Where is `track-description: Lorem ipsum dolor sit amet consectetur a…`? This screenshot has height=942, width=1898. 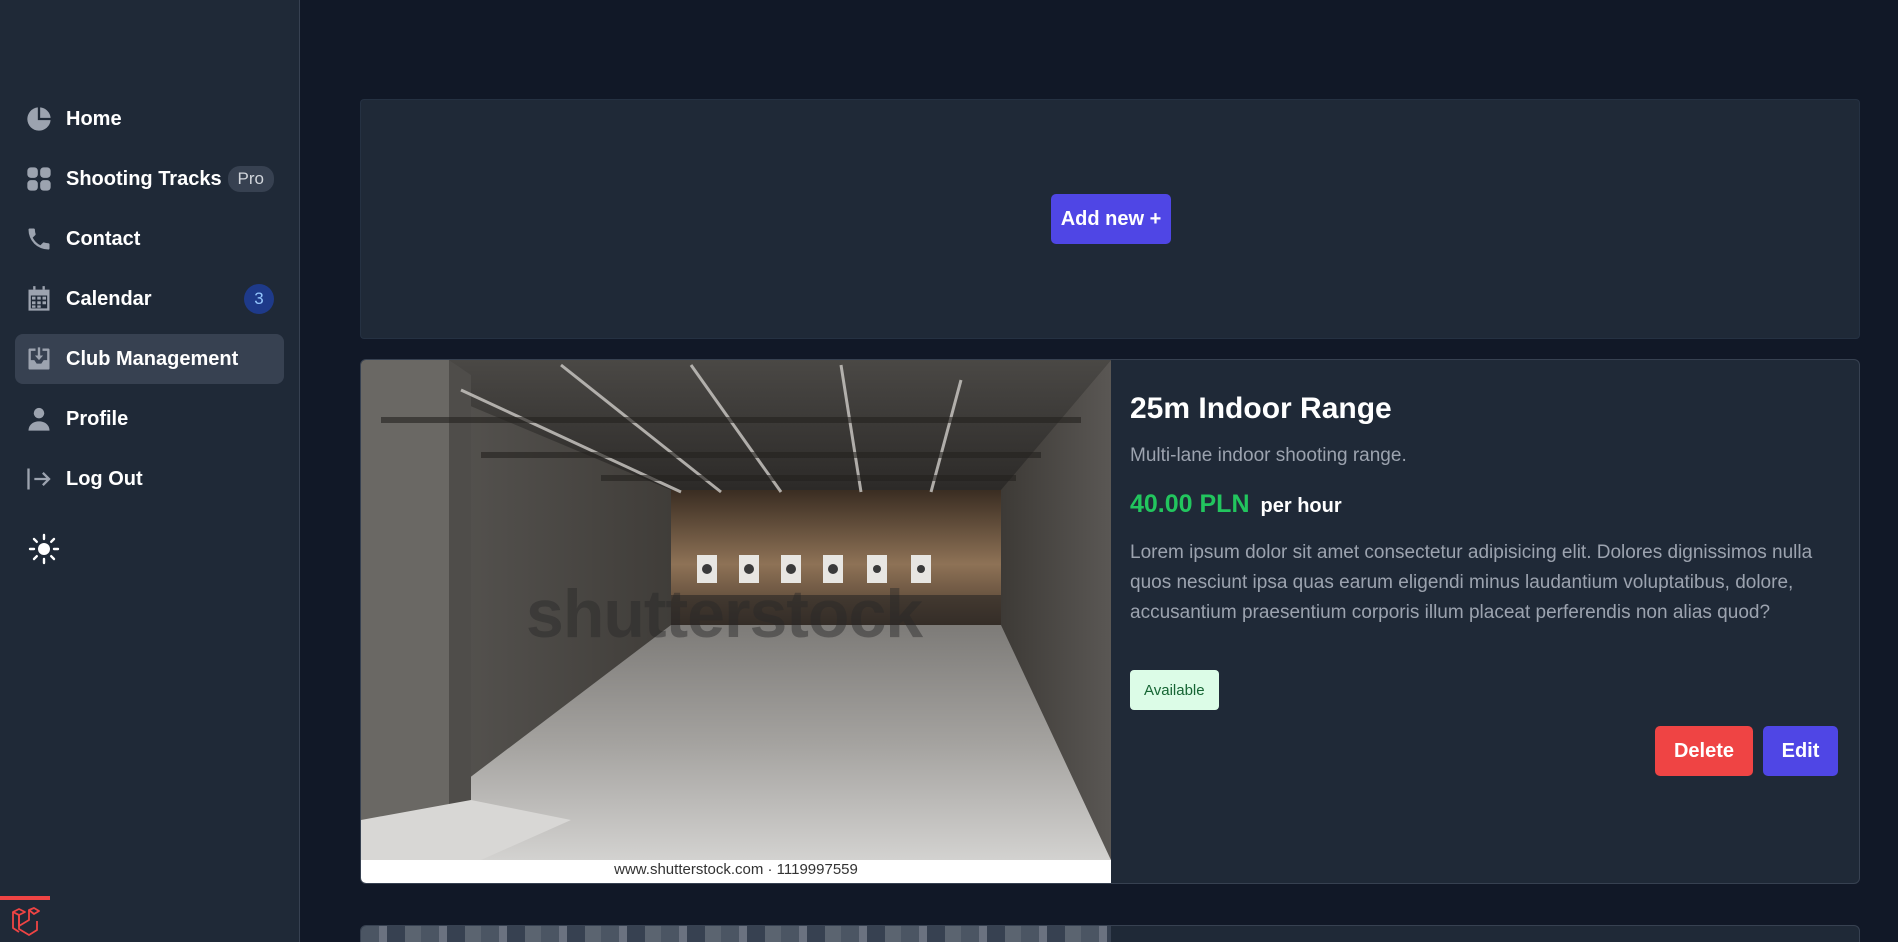
track-description: Lorem ipsum dolor sit amet consectetur a… is located at coordinates (1471, 582).